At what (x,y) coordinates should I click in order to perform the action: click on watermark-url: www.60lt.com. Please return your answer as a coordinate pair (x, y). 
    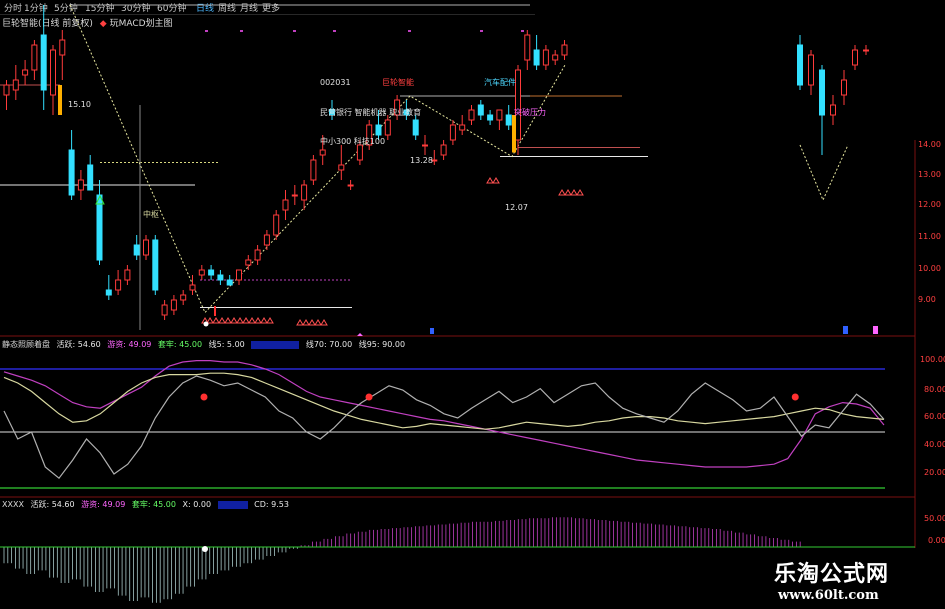
    Looking at the image, I should click on (828, 595).